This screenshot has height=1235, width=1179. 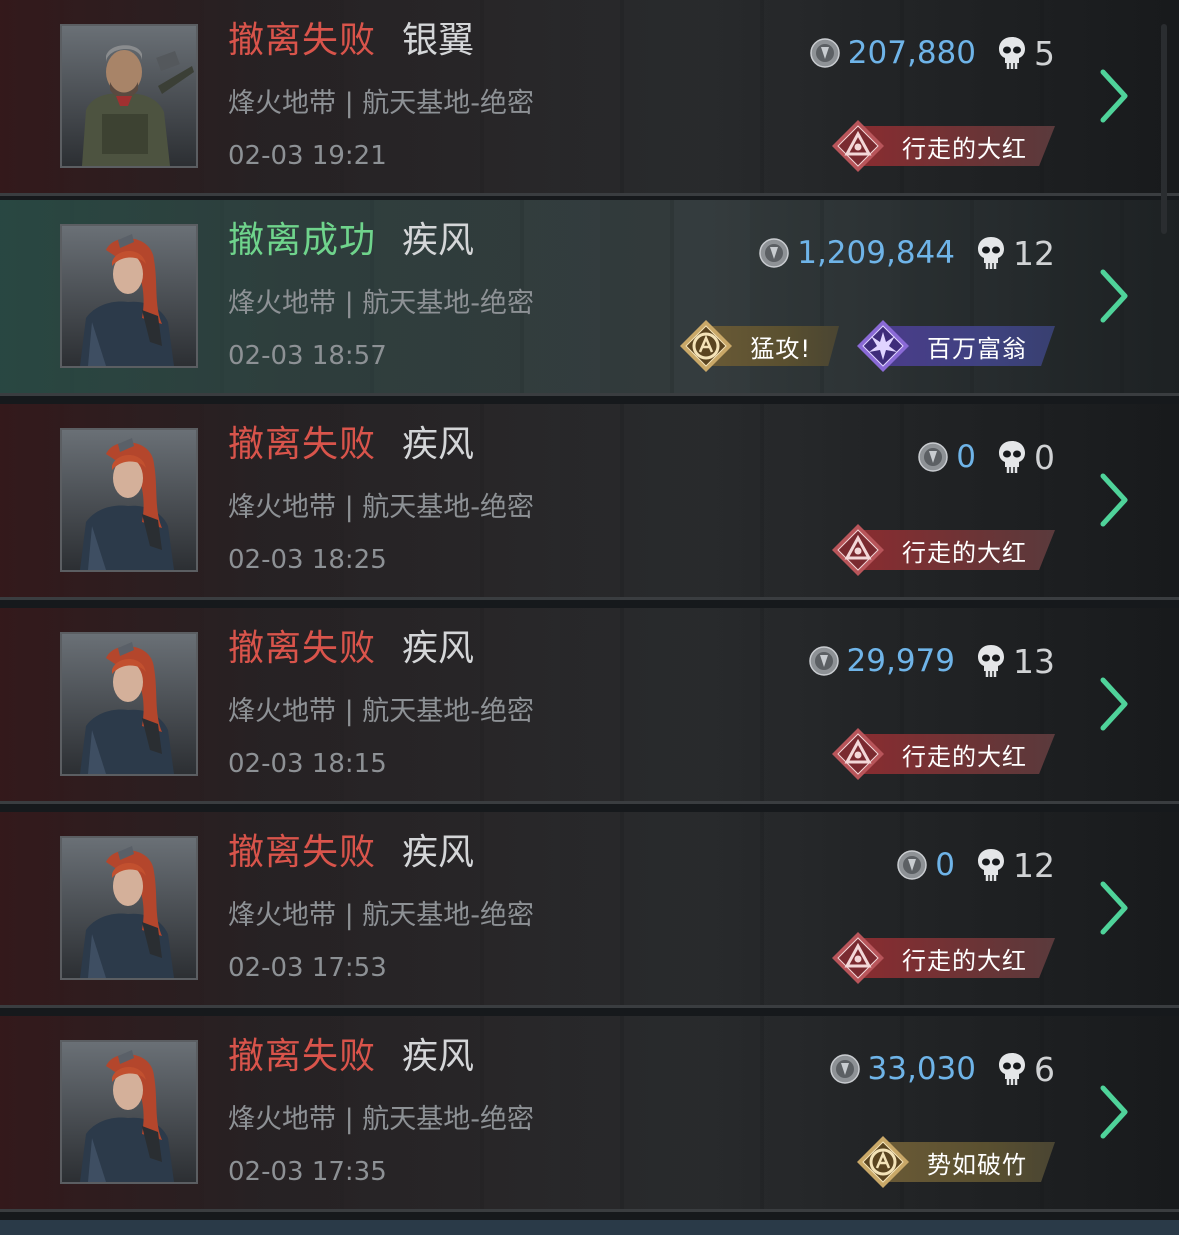 What do you see at coordinates (976, 865) in the screenshot?
I see `match-stats: 0 12` at bounding box center [976, 865].